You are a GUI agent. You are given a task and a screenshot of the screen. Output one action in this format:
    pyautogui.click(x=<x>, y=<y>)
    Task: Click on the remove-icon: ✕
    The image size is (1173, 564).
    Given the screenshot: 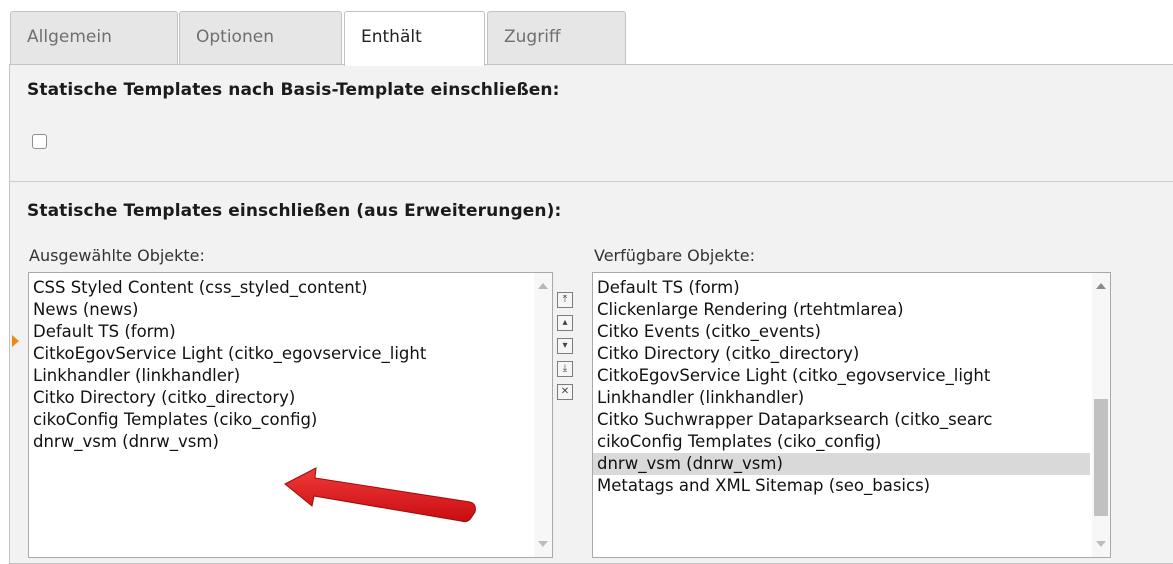 What is the action you would take?
    pyautogui.click(x=565, y=391)
    